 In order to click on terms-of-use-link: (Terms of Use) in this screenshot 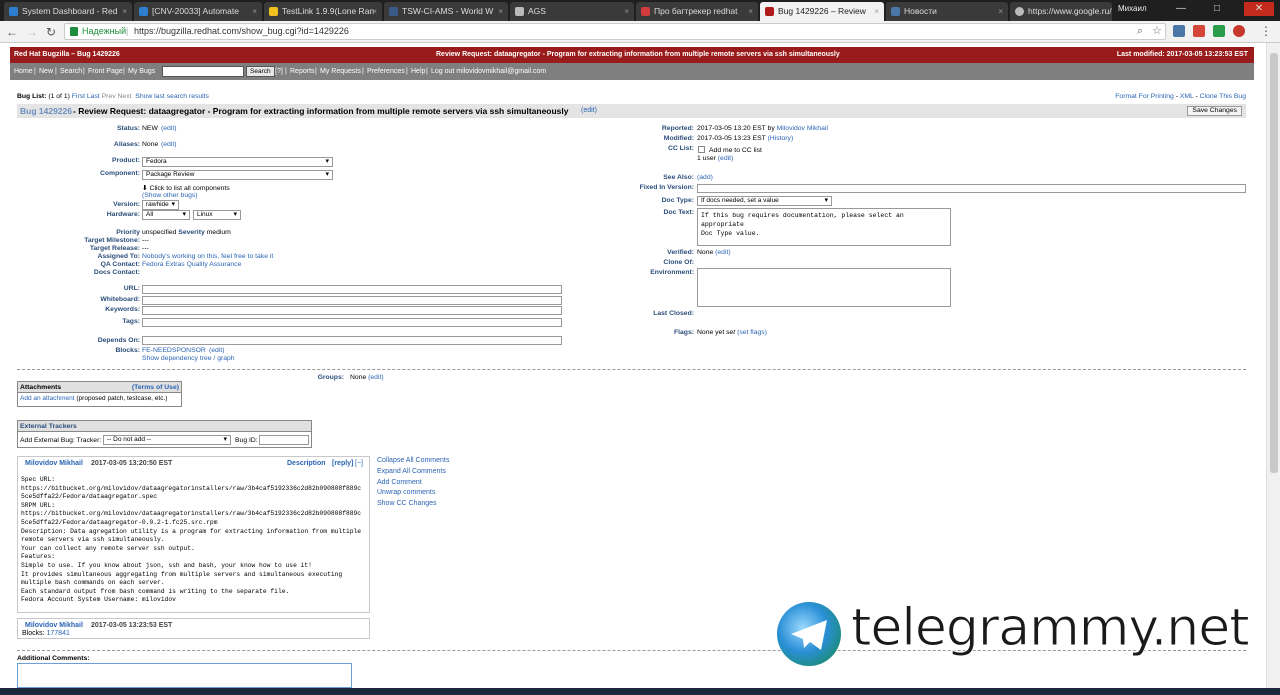, I will do `click(155, 387)`.